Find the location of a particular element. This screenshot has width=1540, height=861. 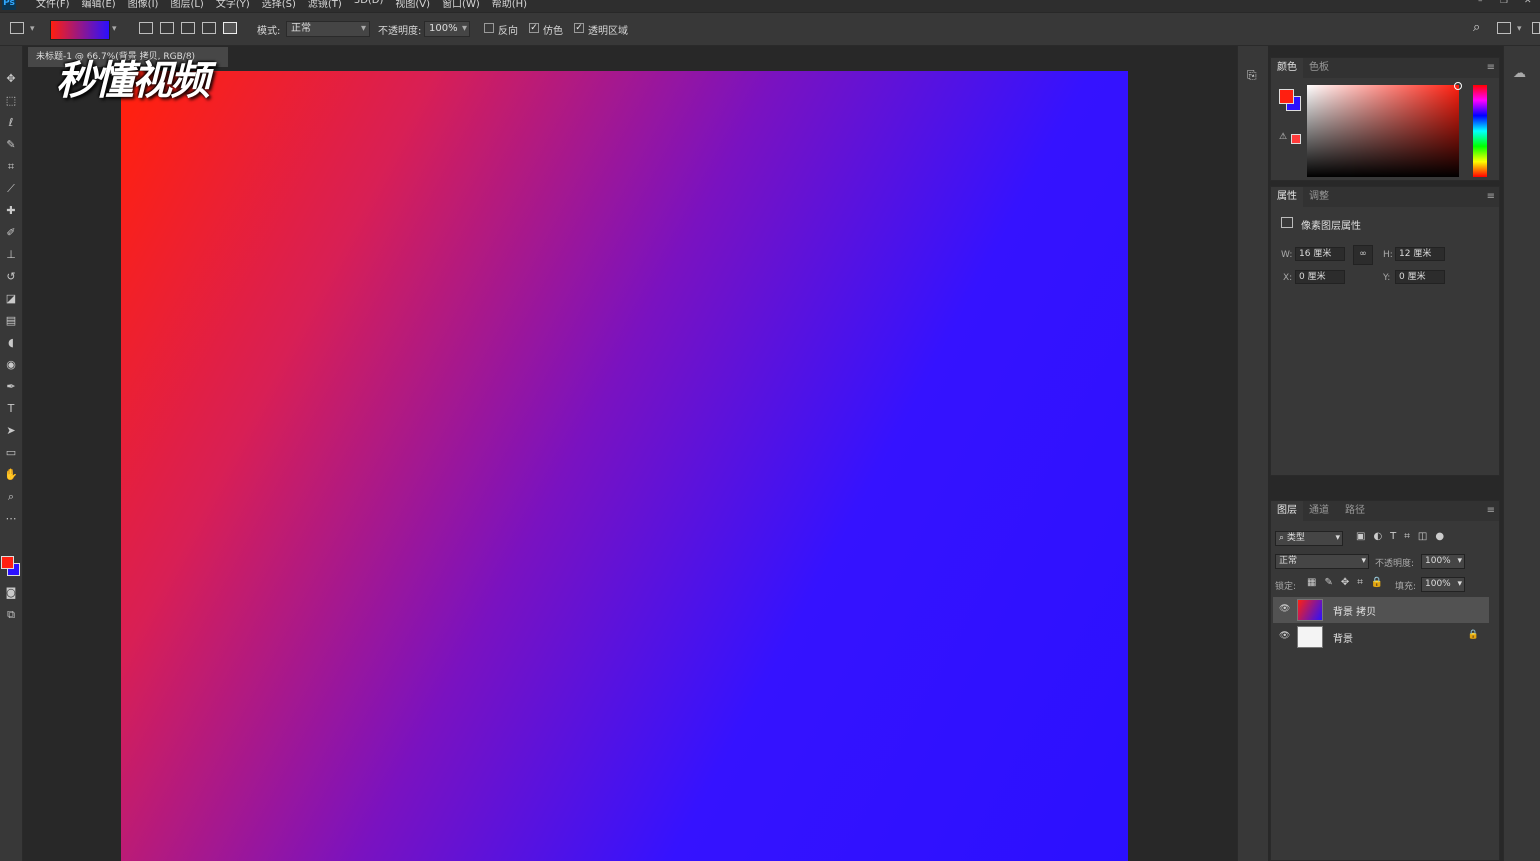

menu-item: 窗口(W) is located at coordinates (461, 5).